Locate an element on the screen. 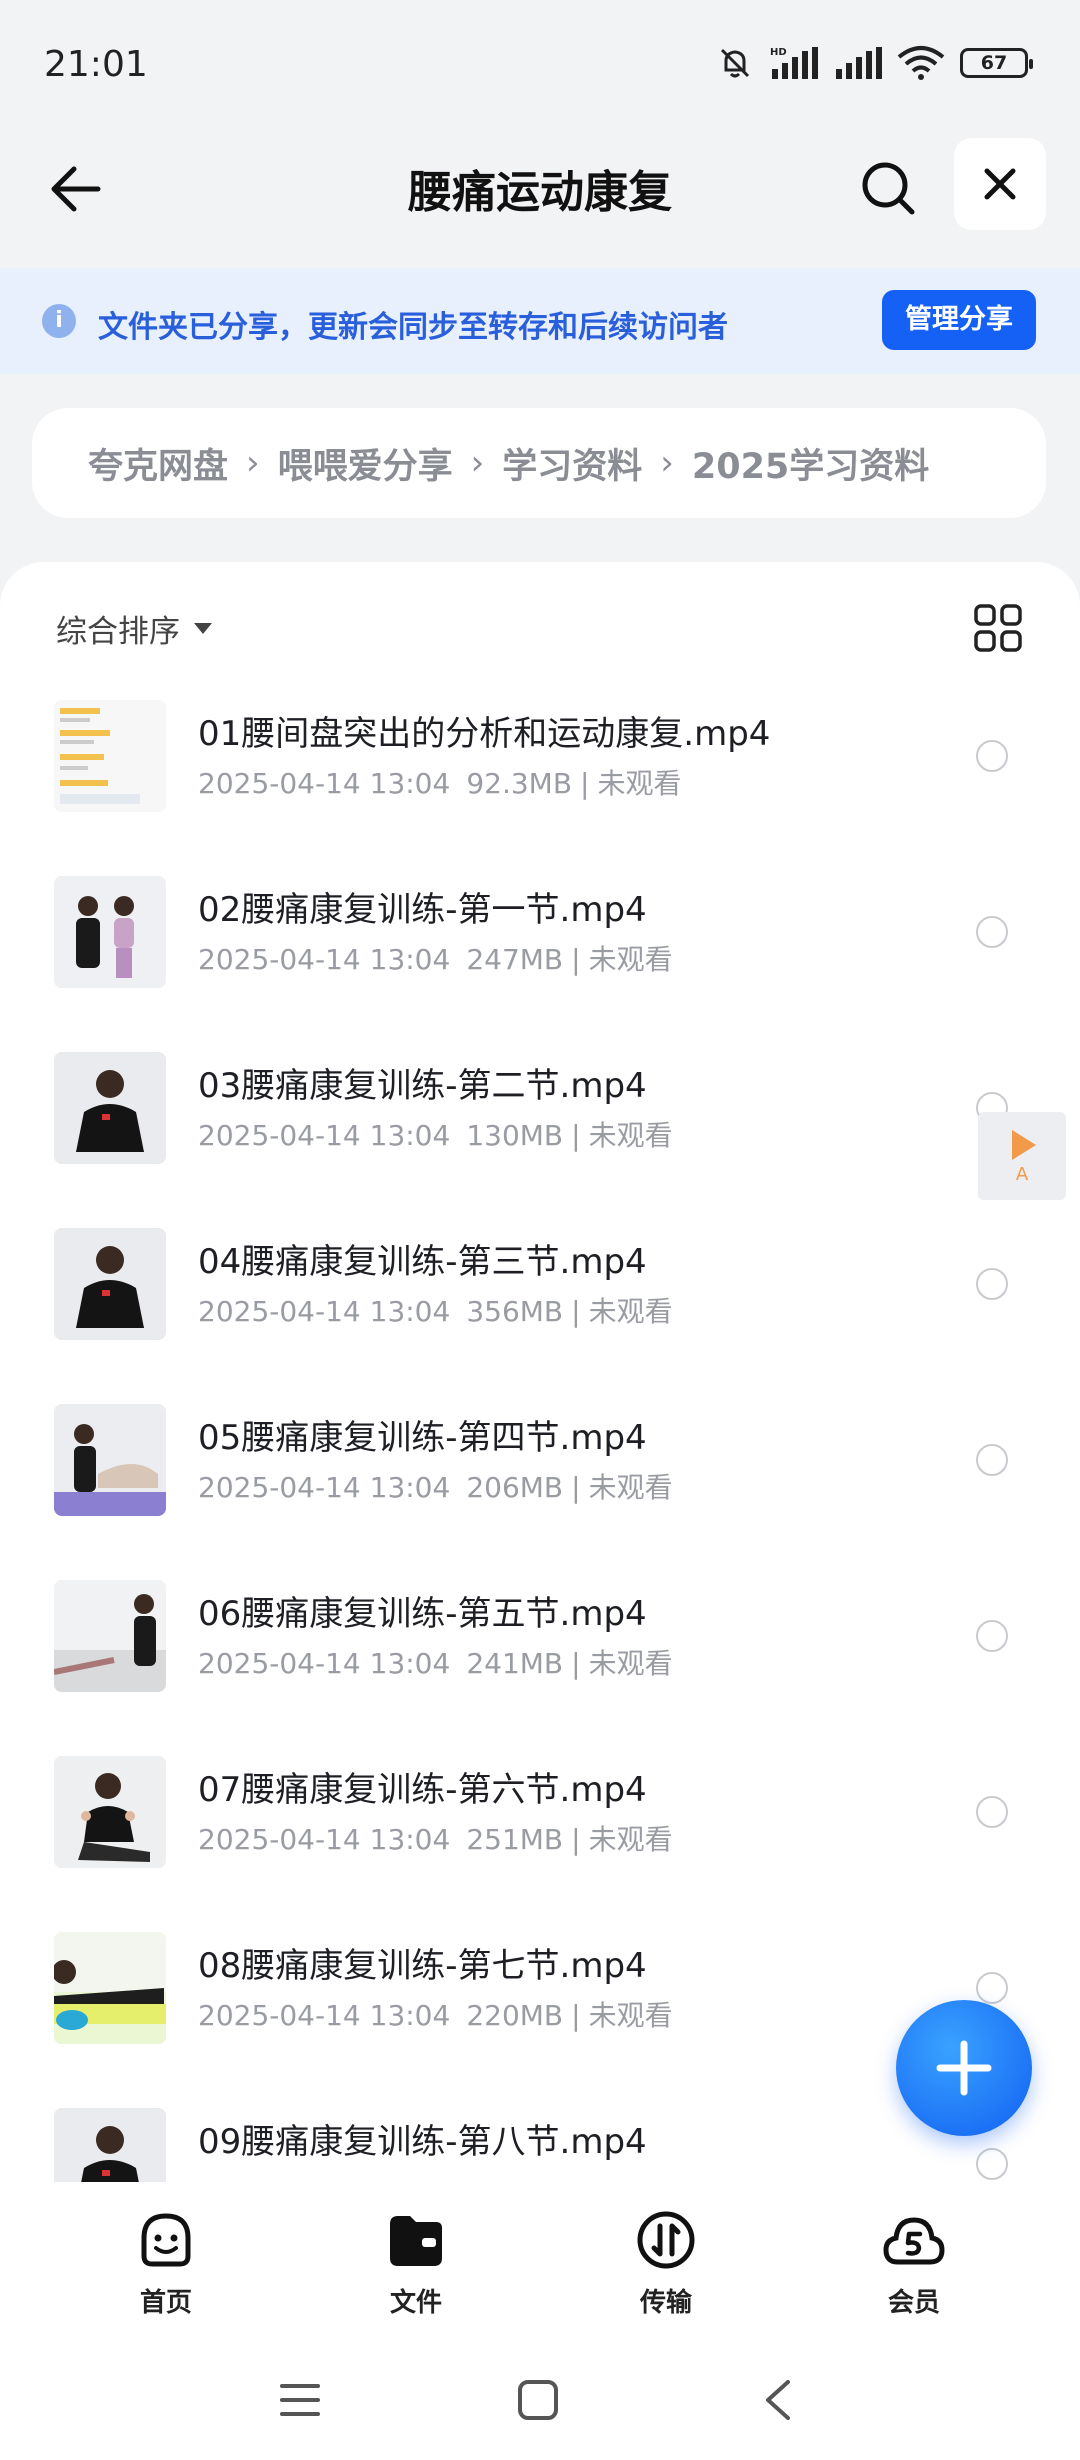 The height and width of the screenshot is (2460, 1080). file-size: 220MB is located at coordinates (515, 2015).